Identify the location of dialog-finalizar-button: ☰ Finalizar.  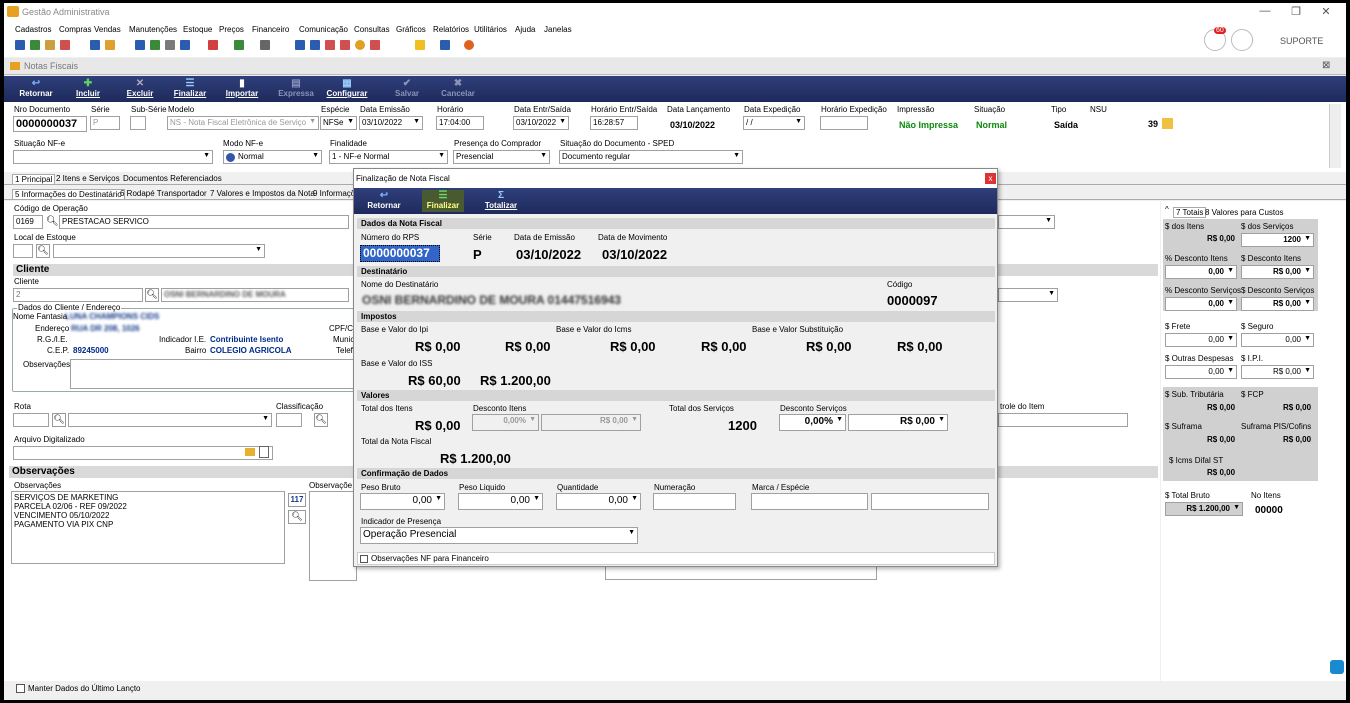
(443, 201).